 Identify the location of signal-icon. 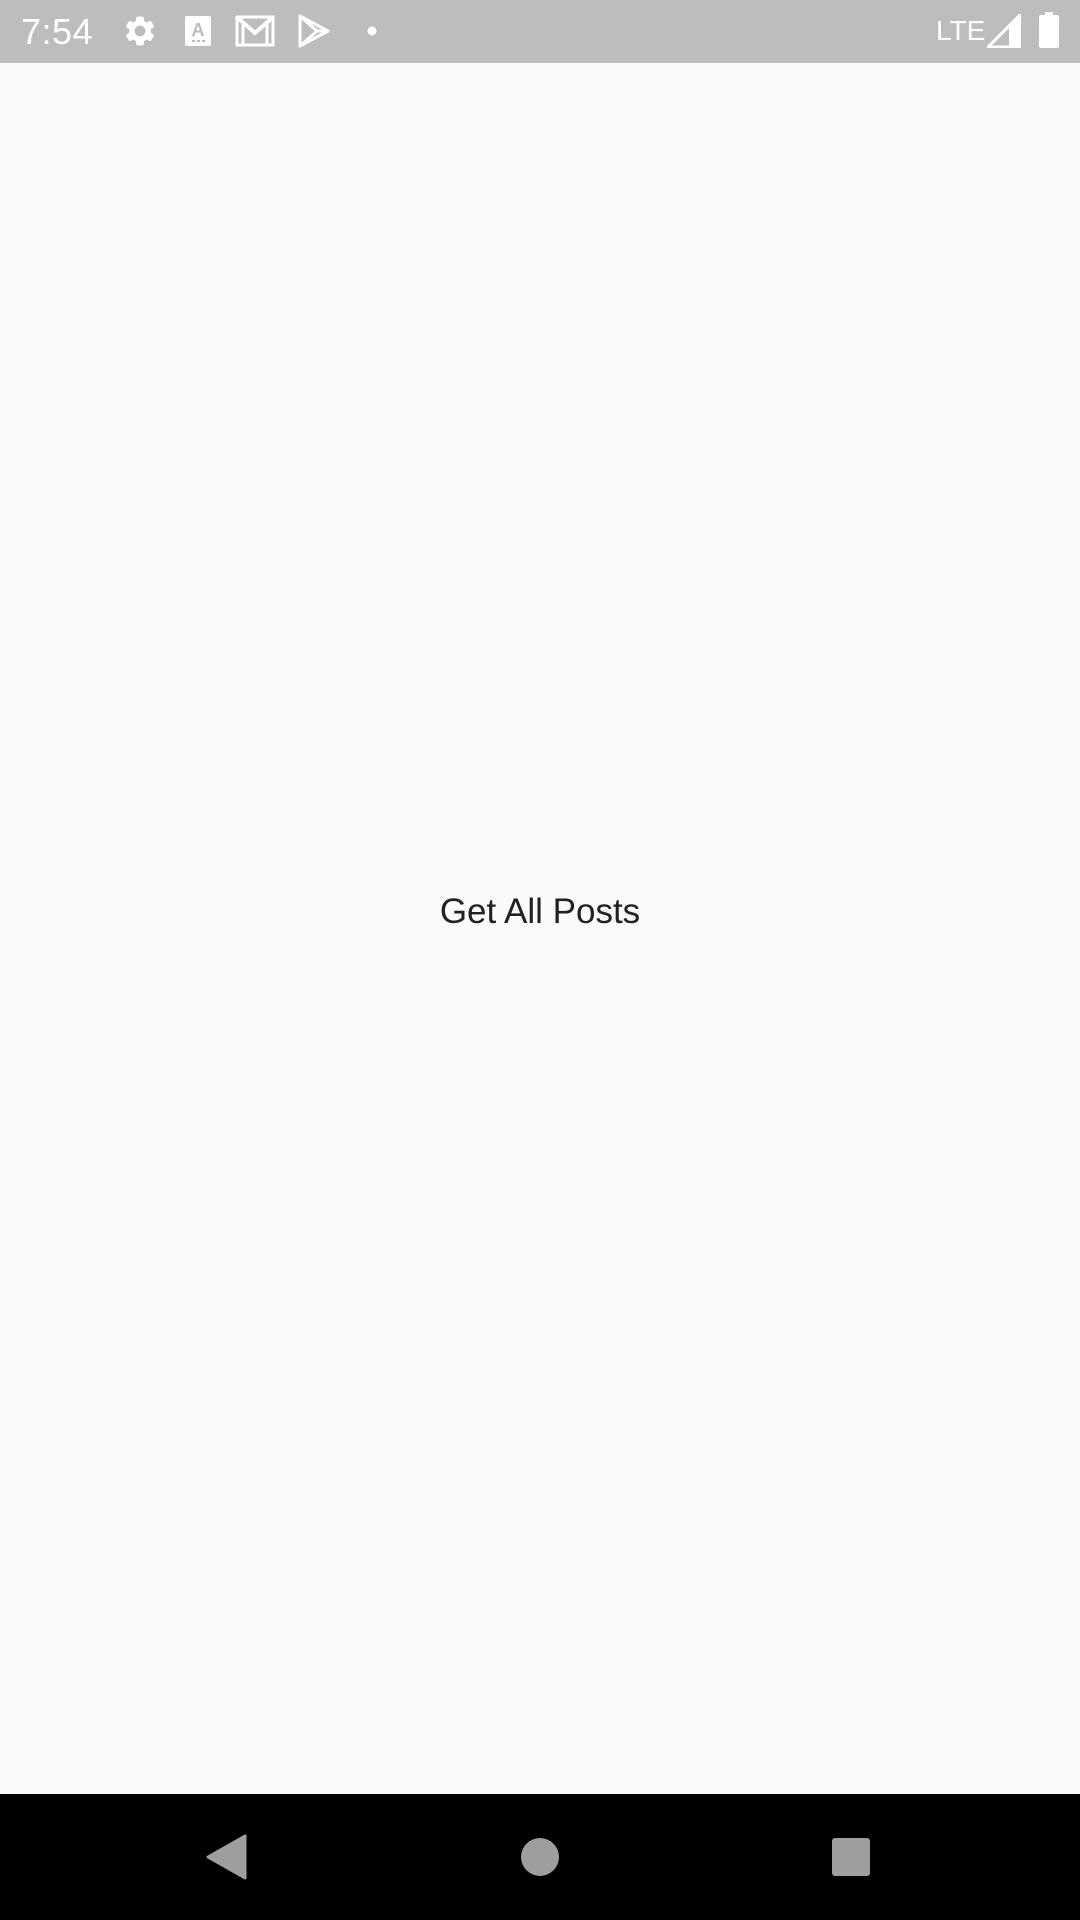
(1004, 31).